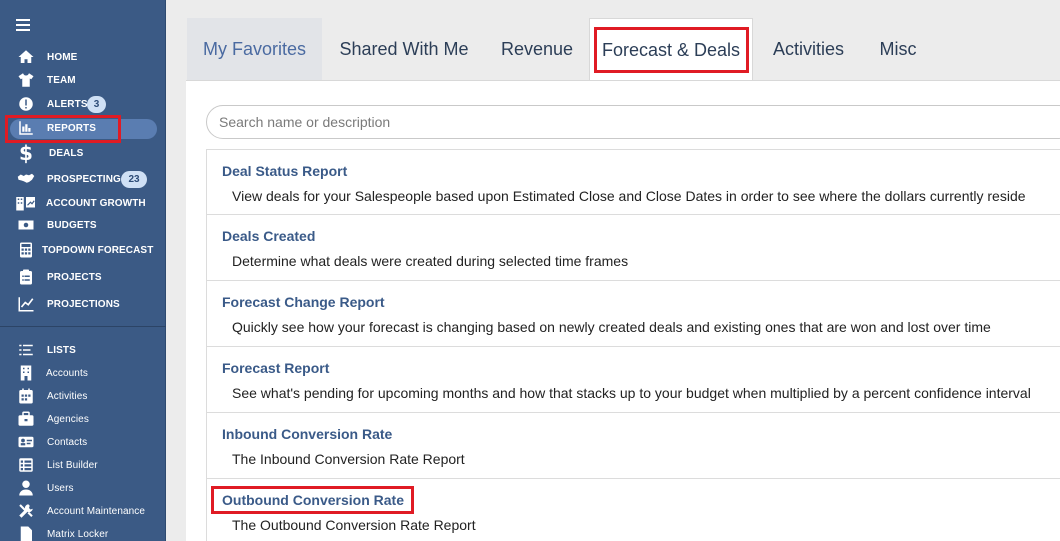 This screenshot has height=541, width=1060. I want to click on sidebar-item-matrix-locker: Matrix Locker, so click(83, 532).